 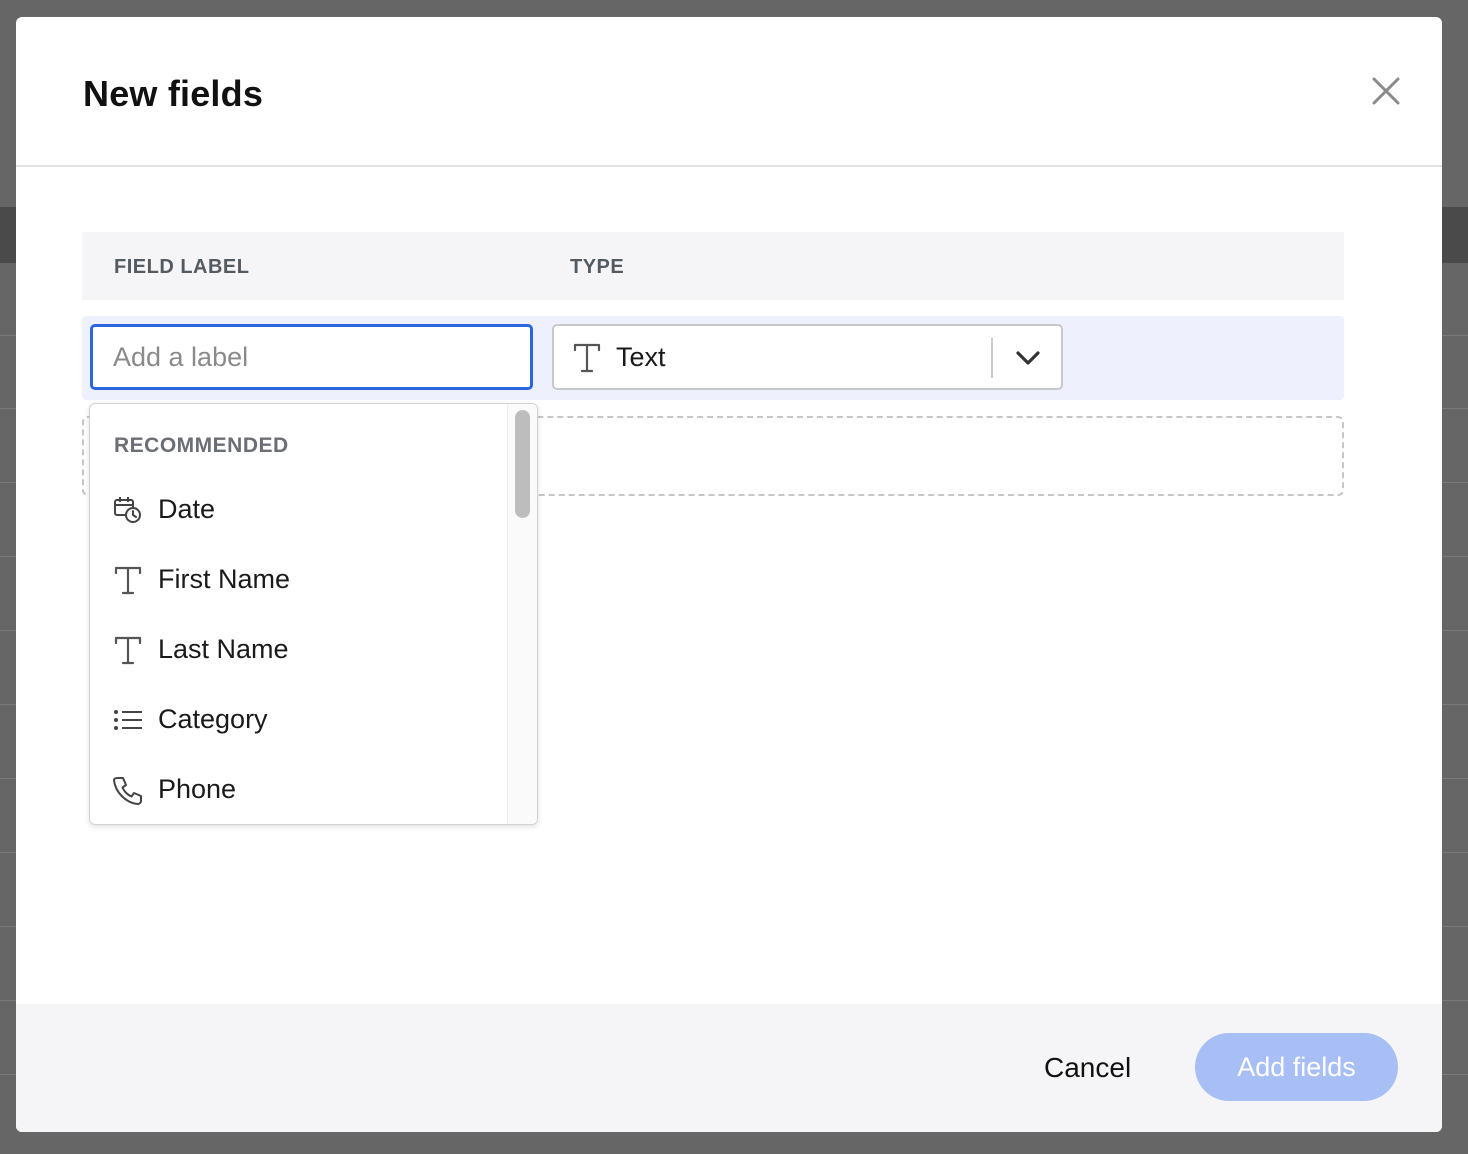 I want to click on field-row: Text, so click(x=713, y=358).